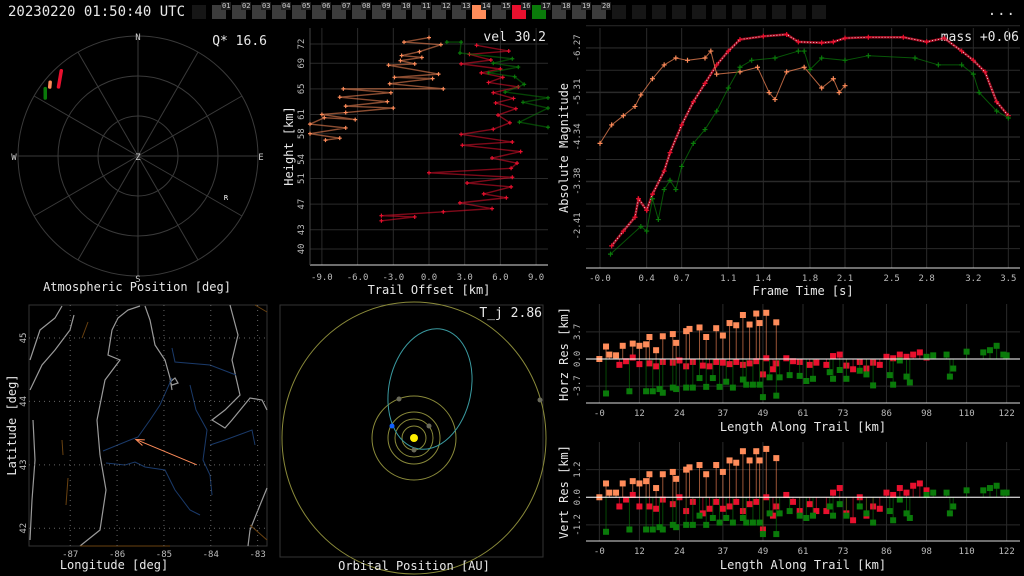  I want to click on y-tick-label: 69, so click(302, 63).